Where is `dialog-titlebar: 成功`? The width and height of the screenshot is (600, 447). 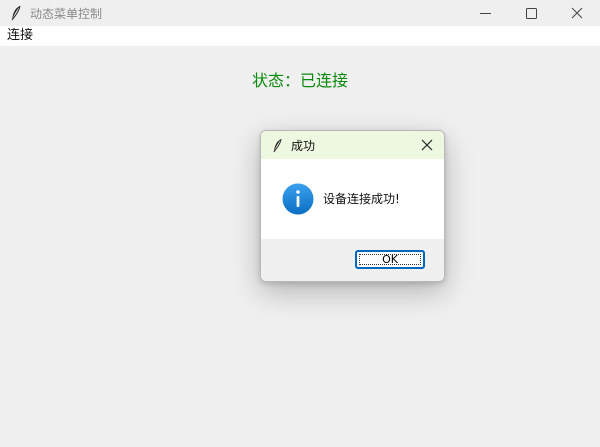
dialog-titlebar: 成功 is located at coordinates (352, 145).